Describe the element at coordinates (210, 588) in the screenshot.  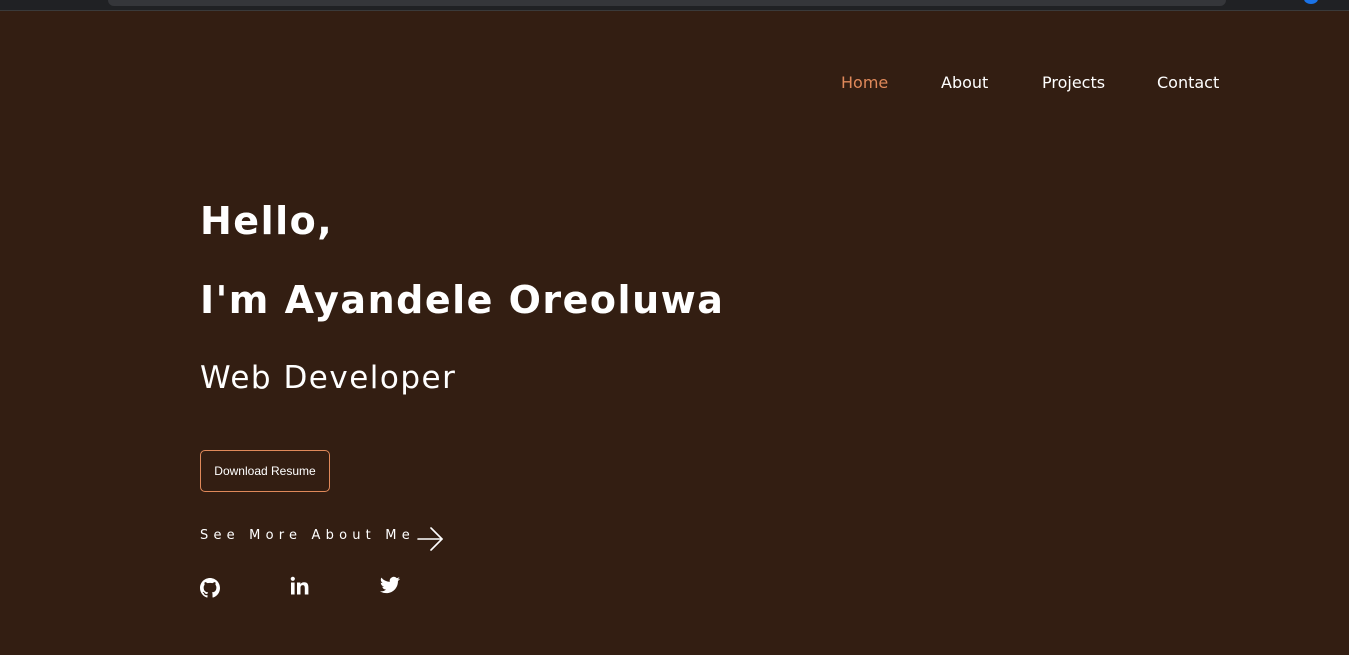
I see `github-icon` at that location.